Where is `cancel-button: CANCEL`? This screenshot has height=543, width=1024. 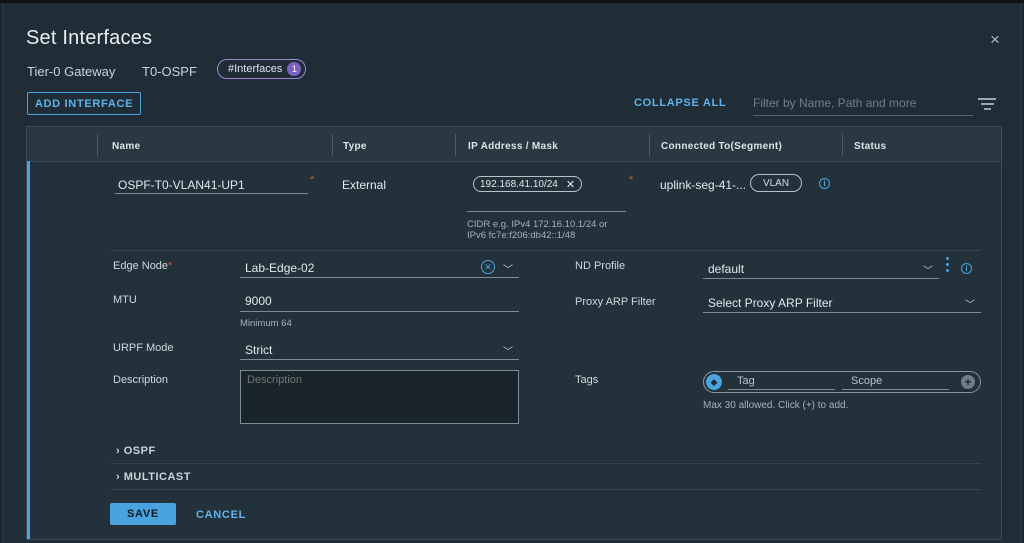
cancel-button: CANCEL is located at coordinates (221, 515).